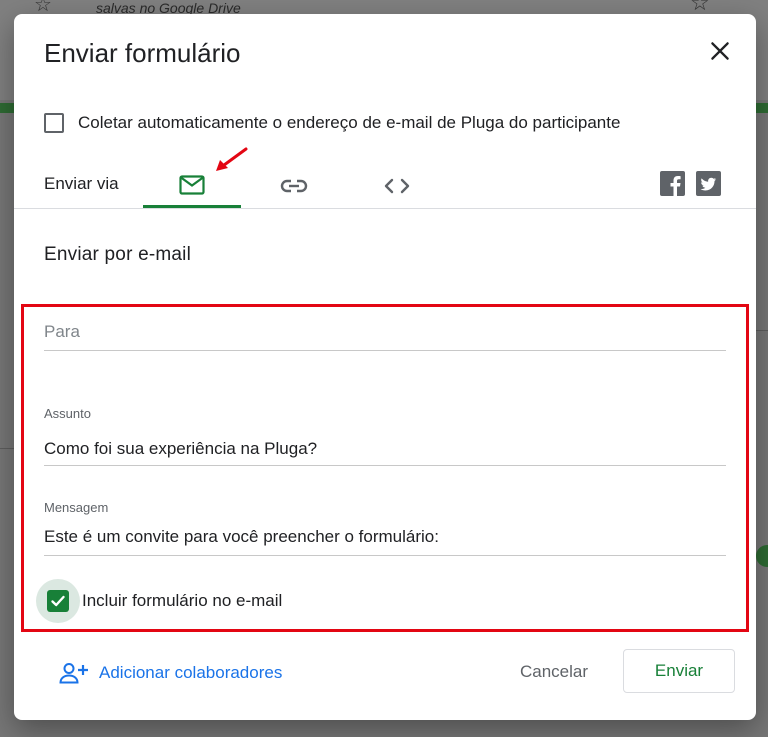 The height and width of the screenshot is (737, 768). What do you see at coordinates (81, 183) in the screenshot?
I see `send-via-label: Enviar via` at bounding box center [81, 183].